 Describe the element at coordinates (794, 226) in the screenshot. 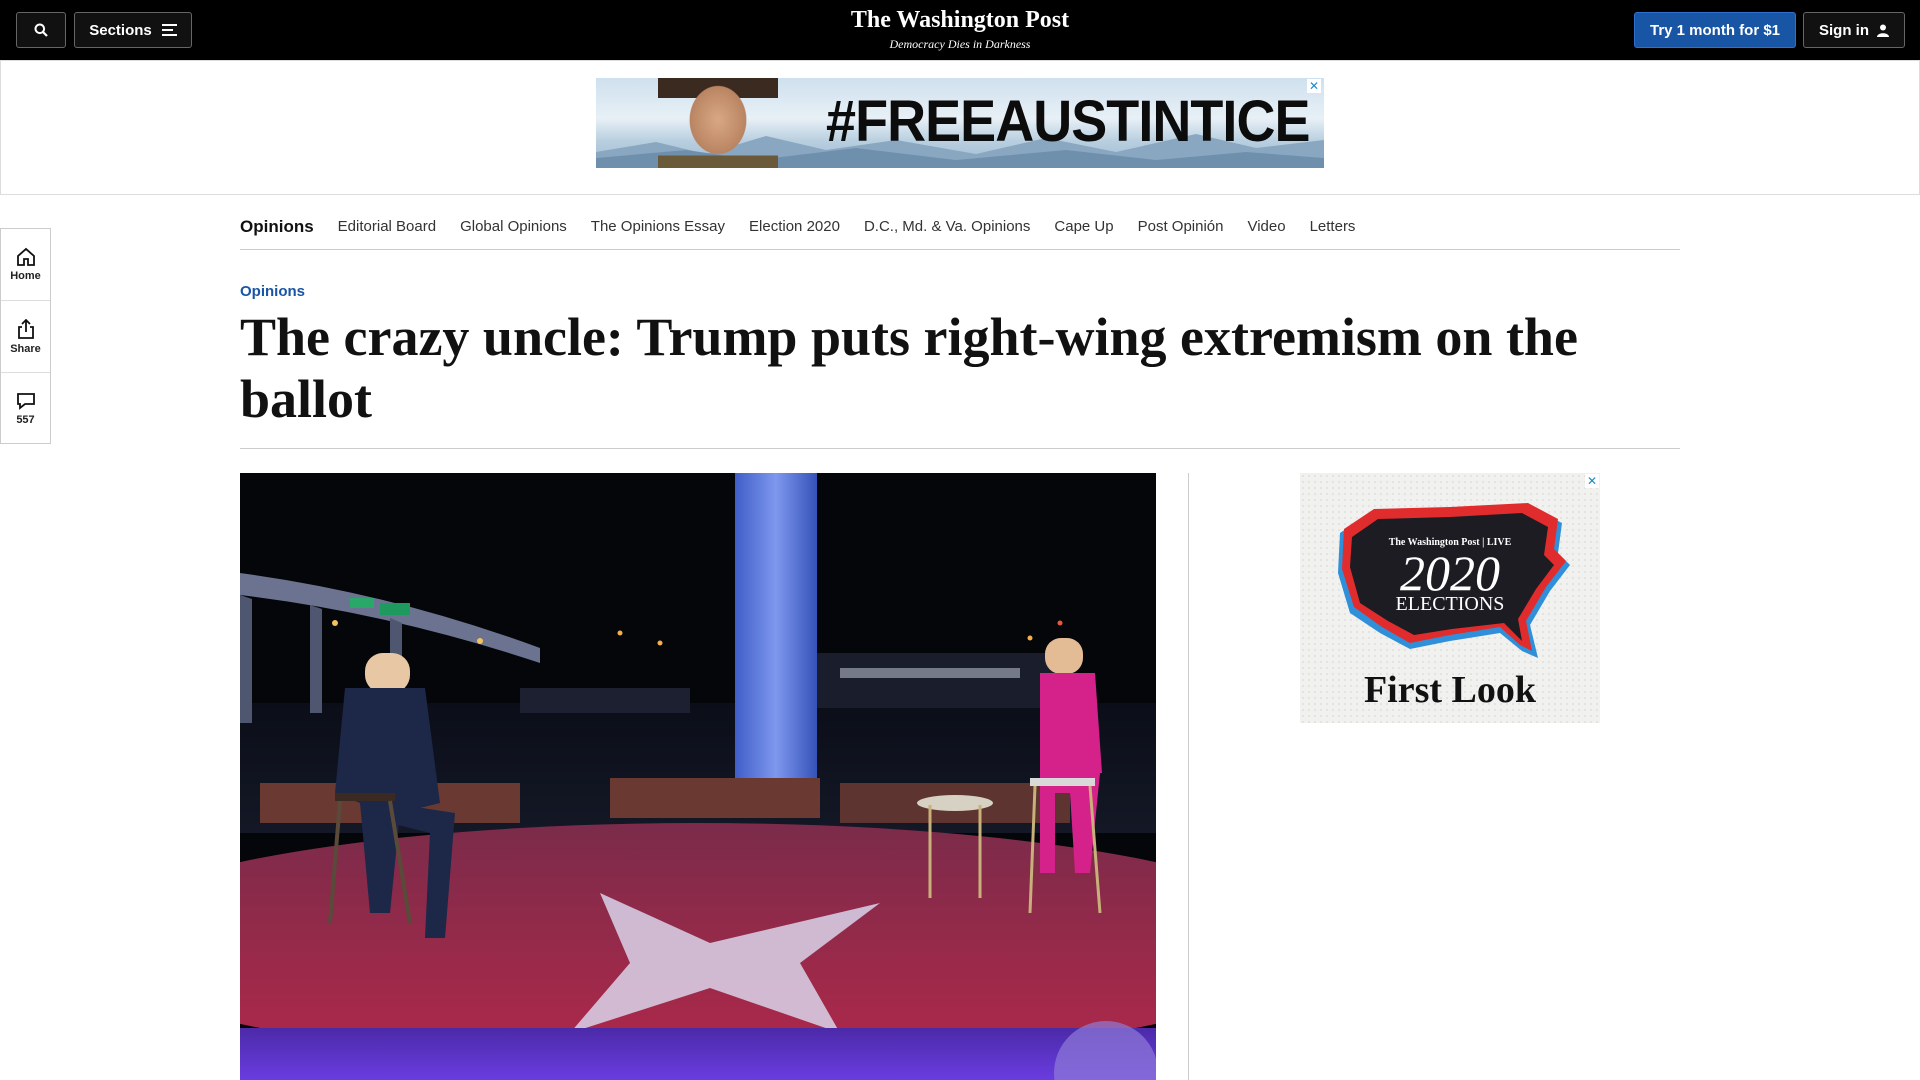

I see `nav-election-2020: Election 2020` at that location.